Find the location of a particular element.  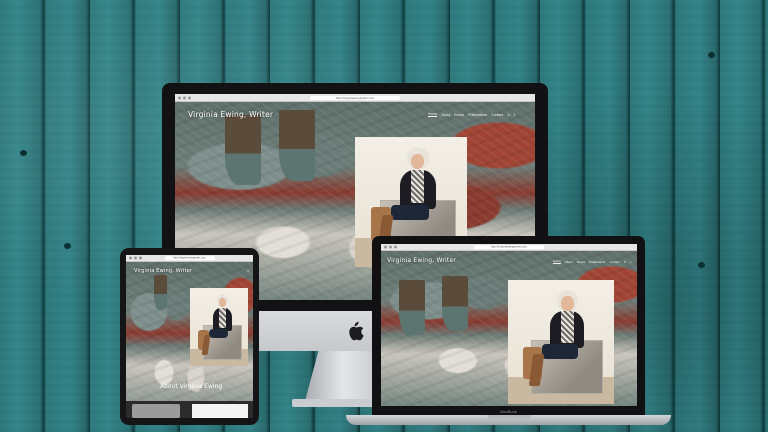

macbook-base is located at coordinates (508, 420).